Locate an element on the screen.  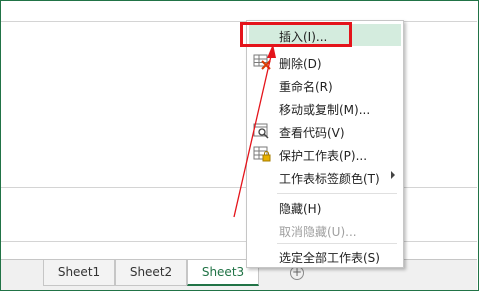
menu-item-rename: 重命名(R) is located at coordinates (325, 85).